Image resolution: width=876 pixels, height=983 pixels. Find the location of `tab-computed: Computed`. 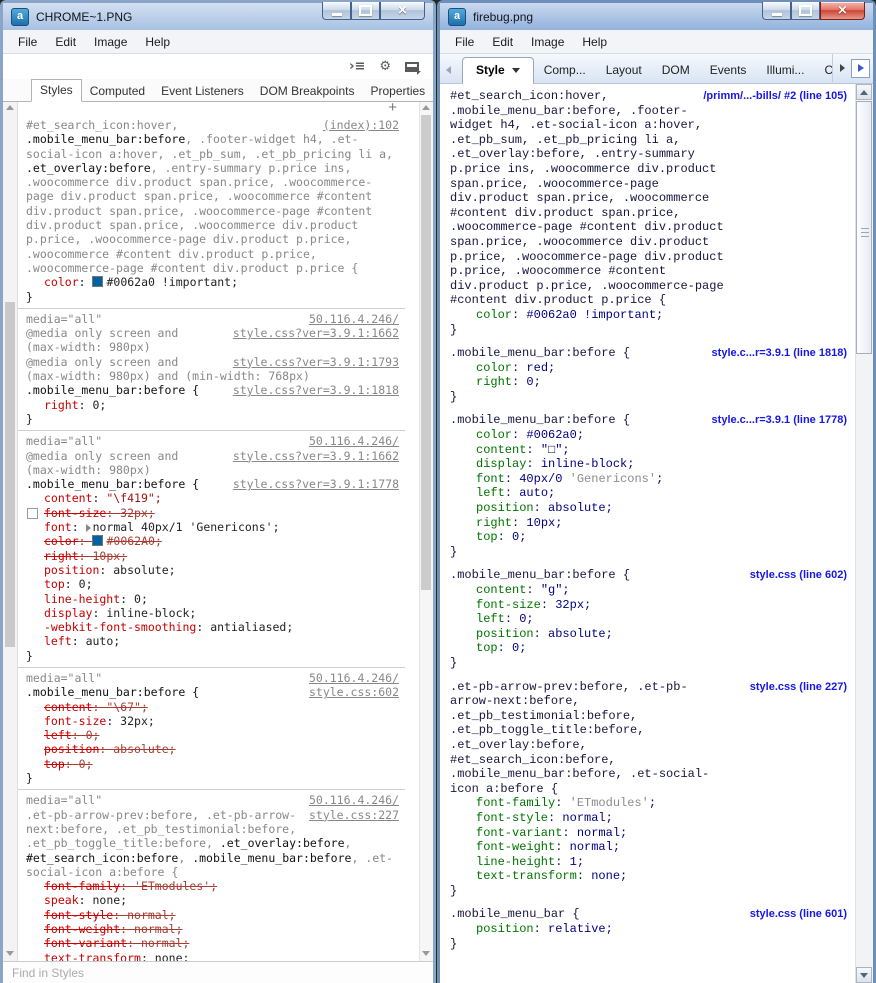

tab-computed: Computed is located at coordinates (117, 91).